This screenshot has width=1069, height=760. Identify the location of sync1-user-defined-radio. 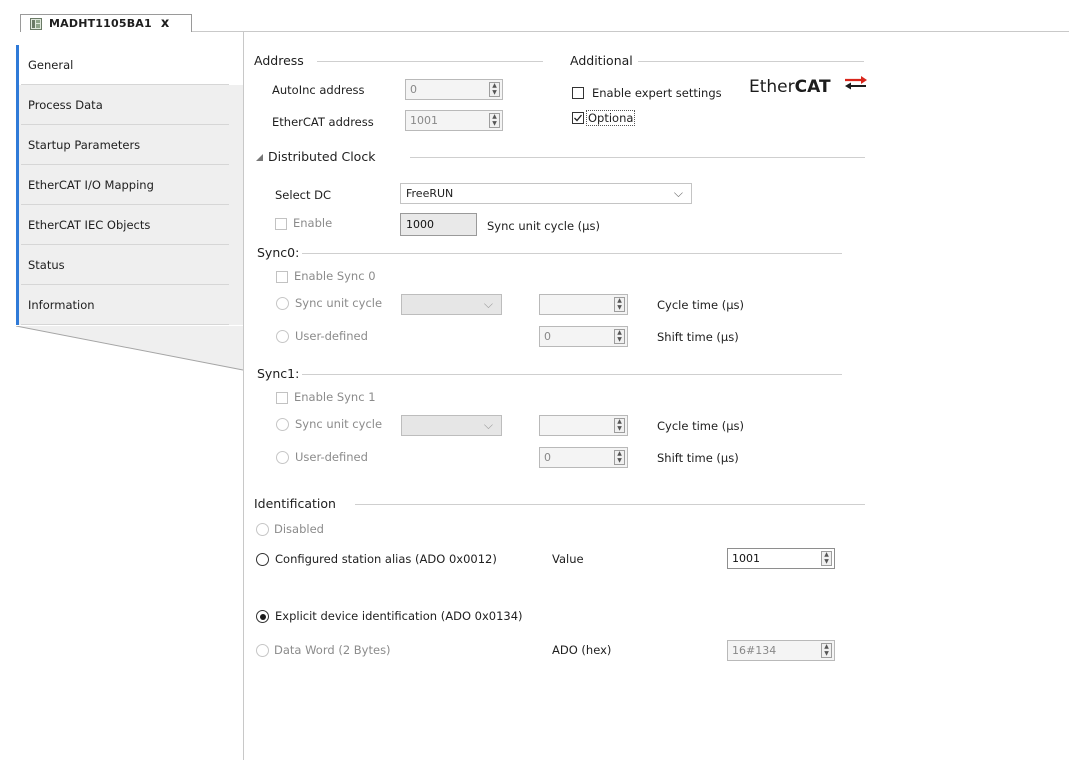
(282, 457).